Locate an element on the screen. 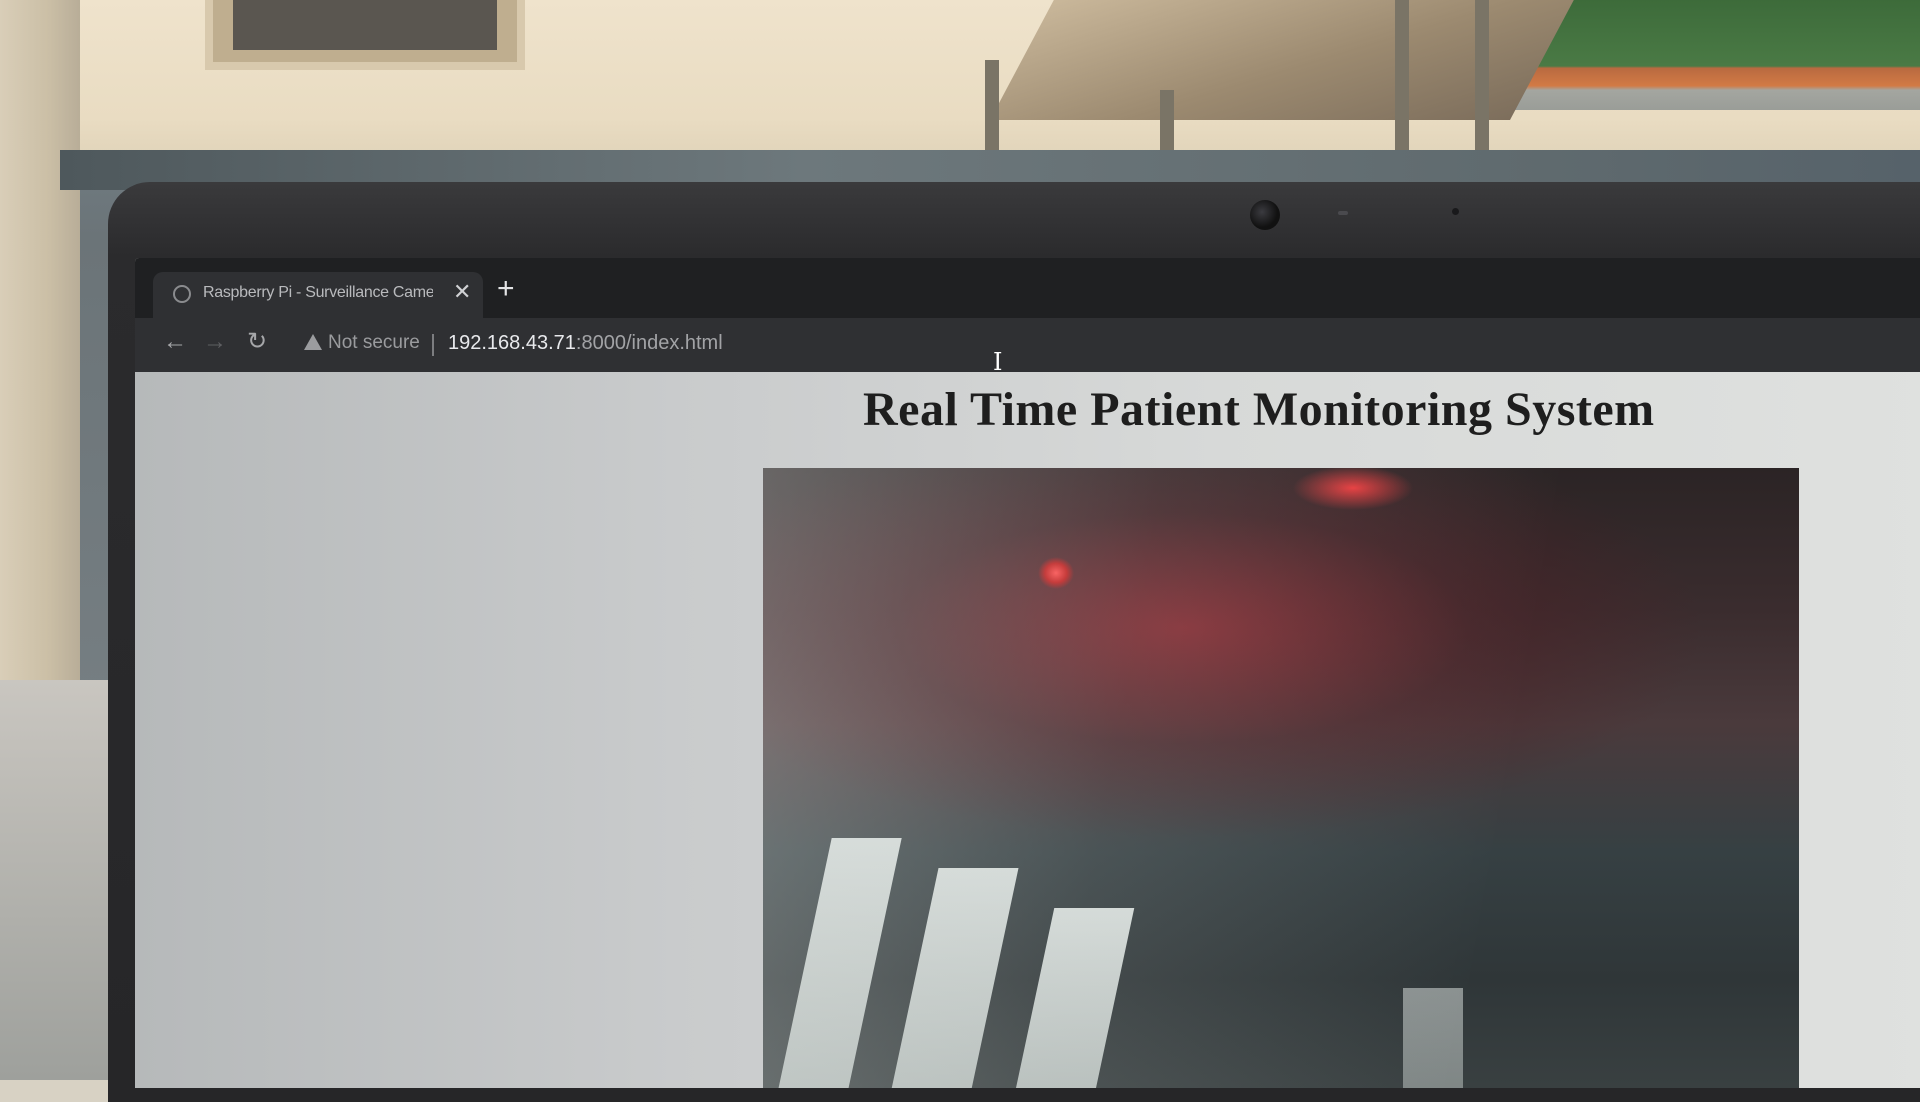  light-sensor is located at coordinates (1343, 213).